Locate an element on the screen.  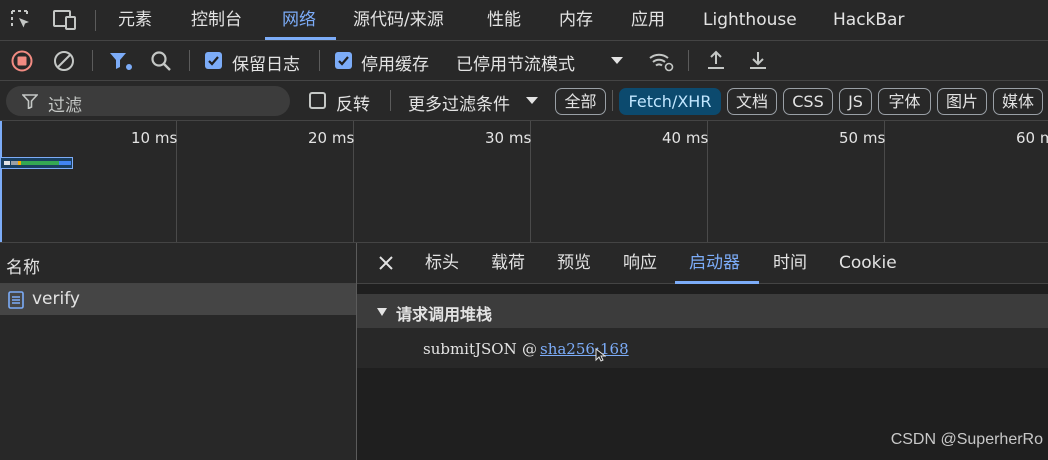
request-row-verify: verify is located at coordinates (178, 299).